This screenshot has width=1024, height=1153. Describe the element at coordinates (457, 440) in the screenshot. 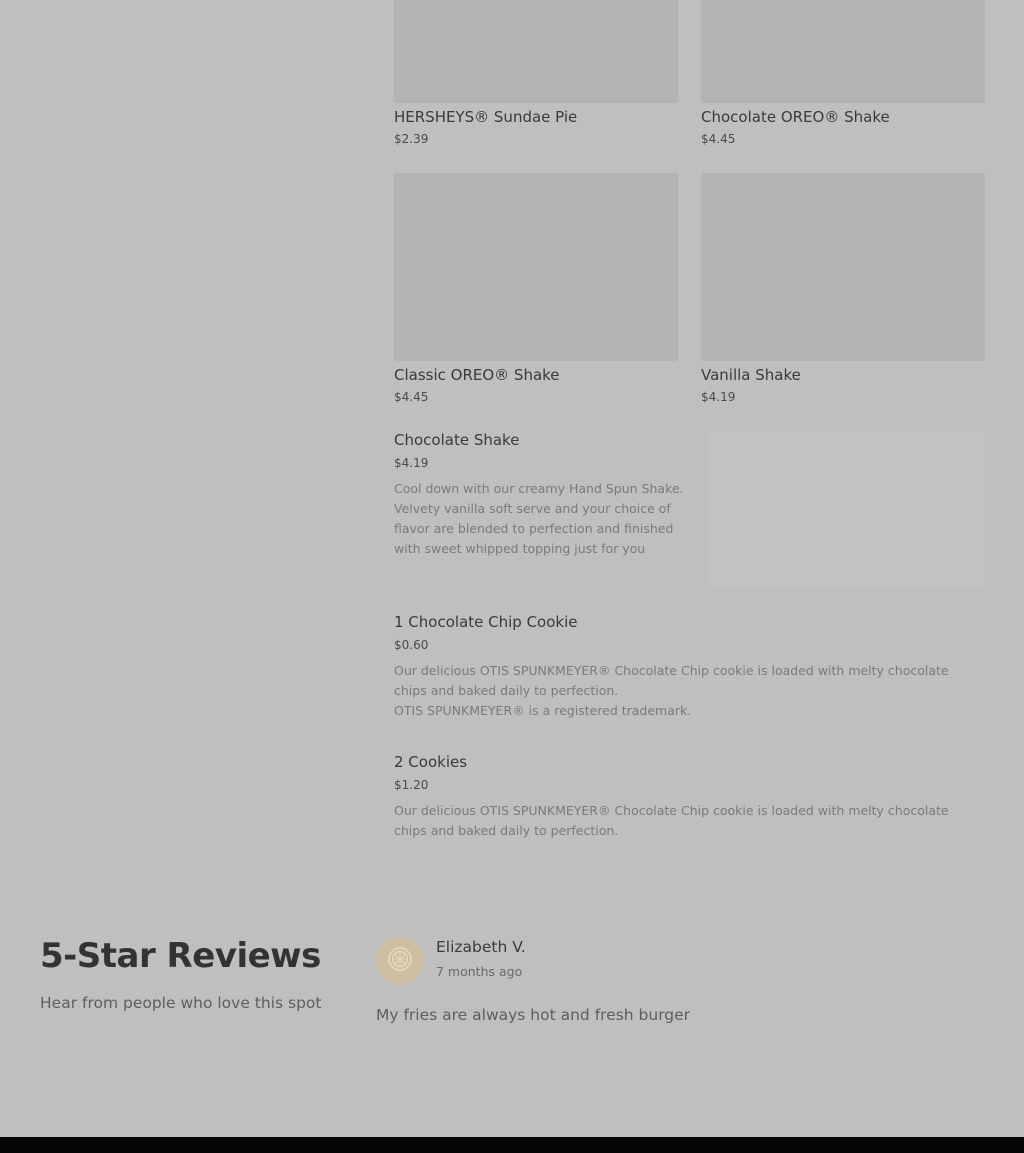

I see `menu-item-name: Chocolate Shake` at that location.